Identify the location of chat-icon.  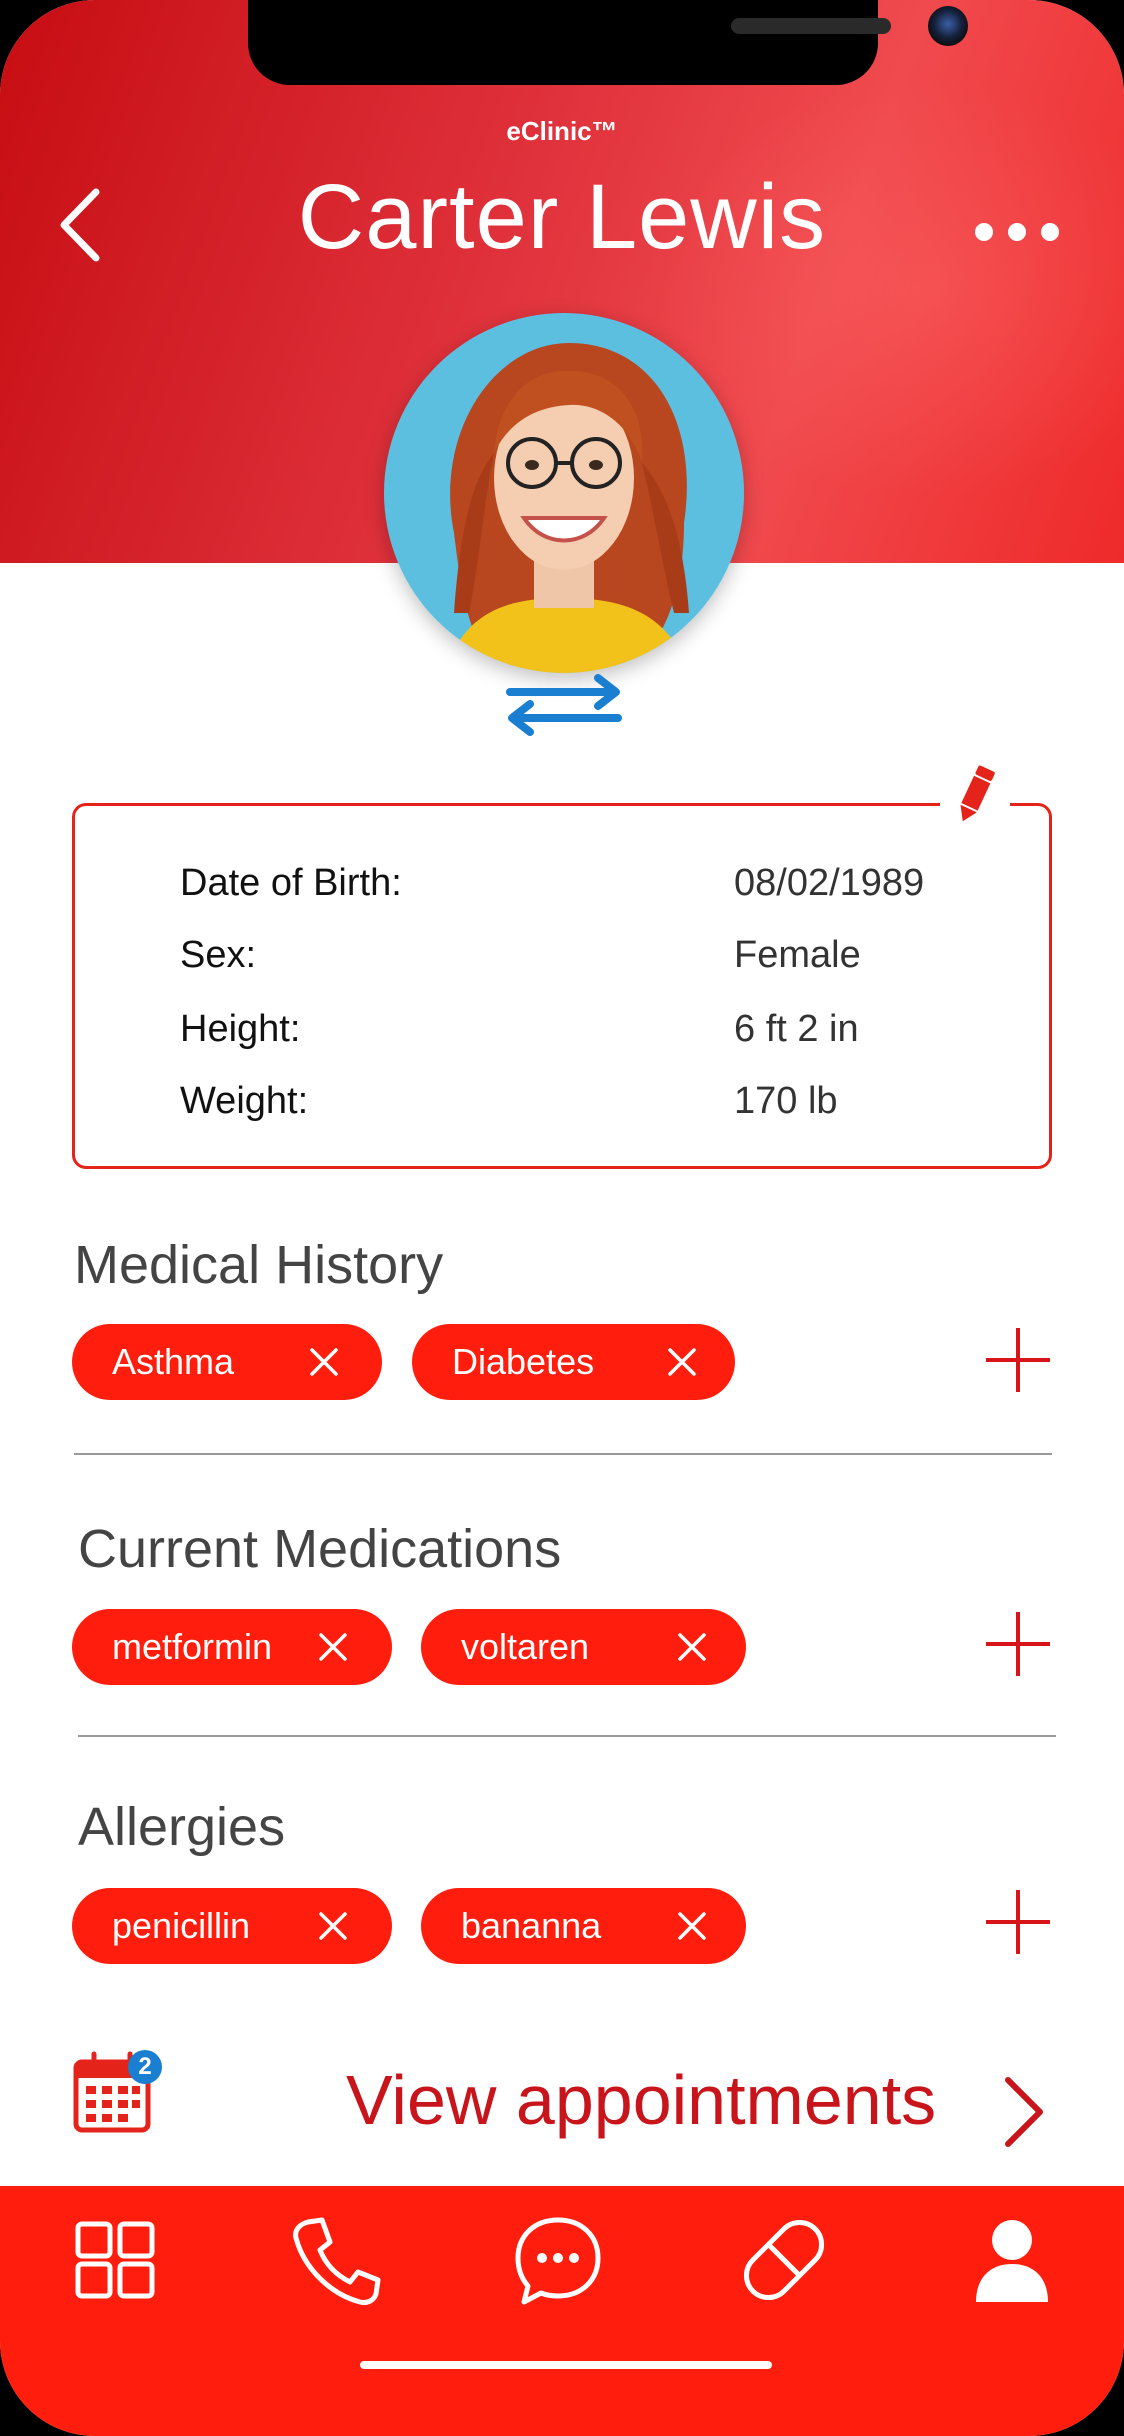
(558, 2260).